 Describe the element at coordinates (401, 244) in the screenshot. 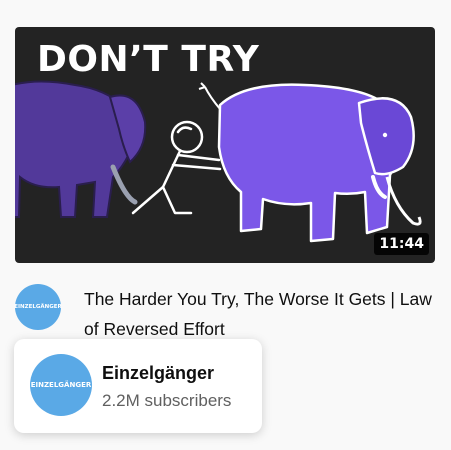

I see `duration-badge: 11:44` at that location.